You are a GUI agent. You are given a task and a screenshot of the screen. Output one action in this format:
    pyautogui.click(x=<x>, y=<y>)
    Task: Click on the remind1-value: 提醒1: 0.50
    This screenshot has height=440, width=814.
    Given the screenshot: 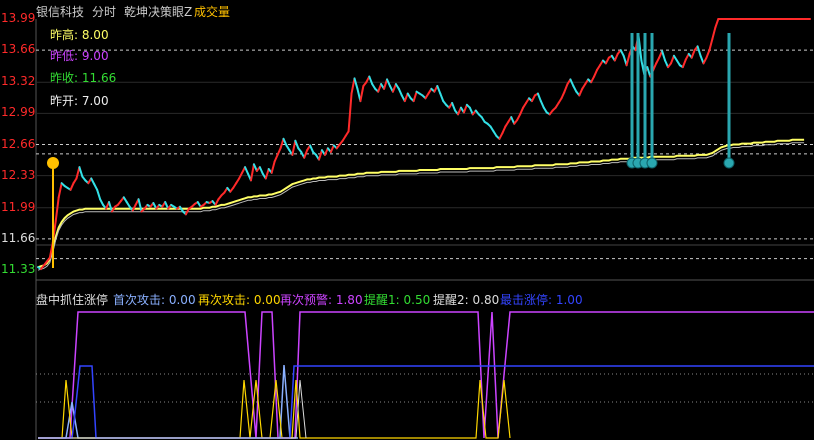 What is the action you would take?
    pyautogui.click(x=397, y=300)
    